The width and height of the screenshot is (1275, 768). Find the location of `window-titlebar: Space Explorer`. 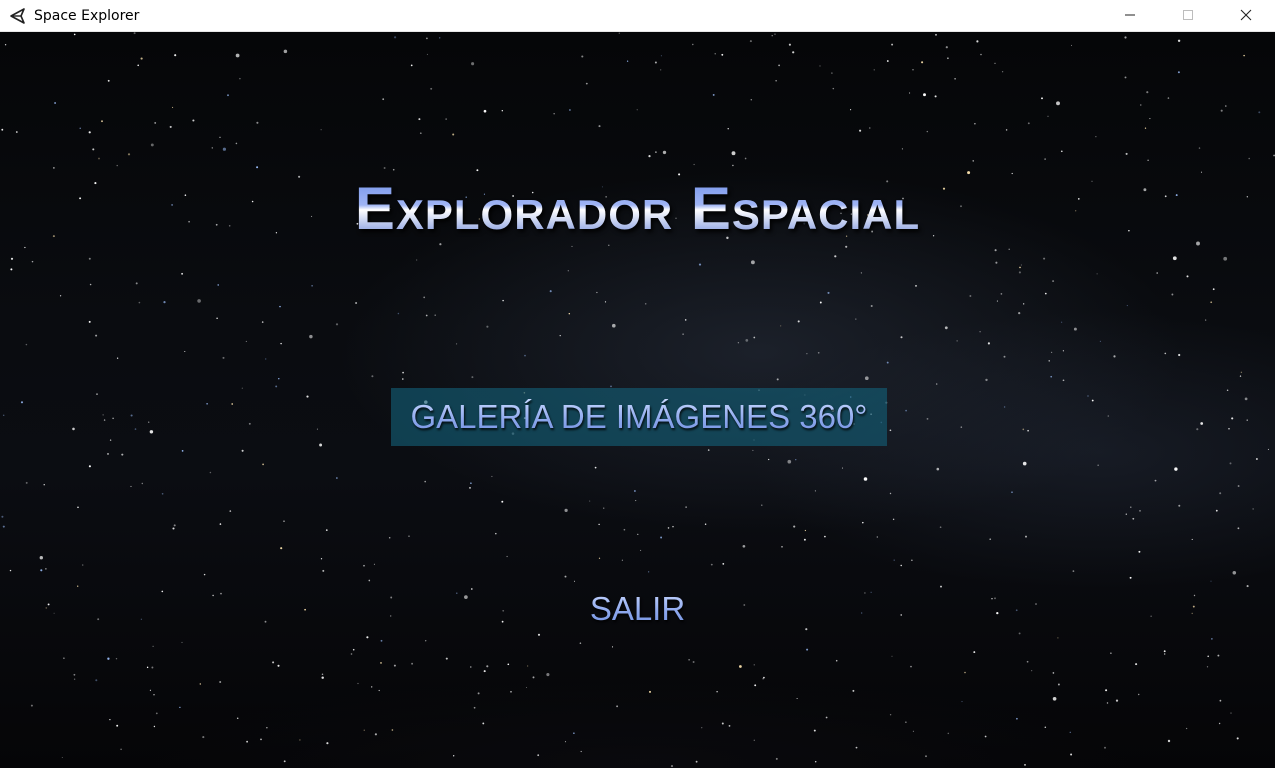

window-titlebar: Space Explorer is located at coordinates (637, 16).